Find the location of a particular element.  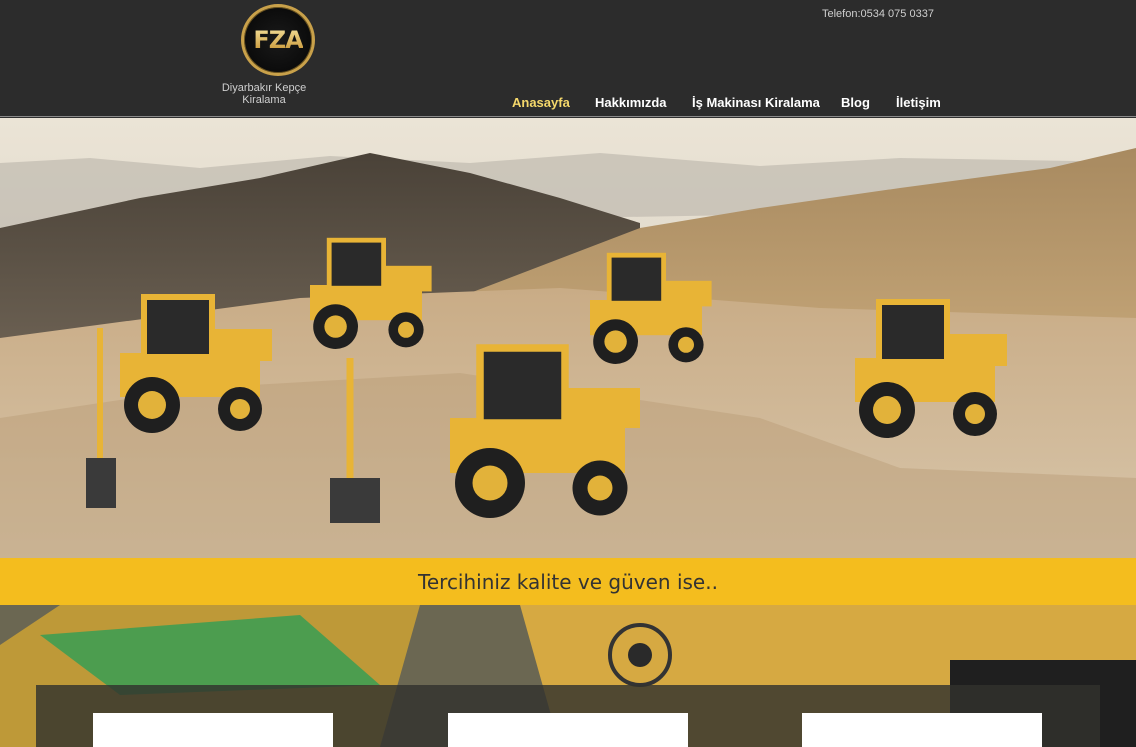

nav-anasayfa: Anasayfa is located at coordinates (541, 102).